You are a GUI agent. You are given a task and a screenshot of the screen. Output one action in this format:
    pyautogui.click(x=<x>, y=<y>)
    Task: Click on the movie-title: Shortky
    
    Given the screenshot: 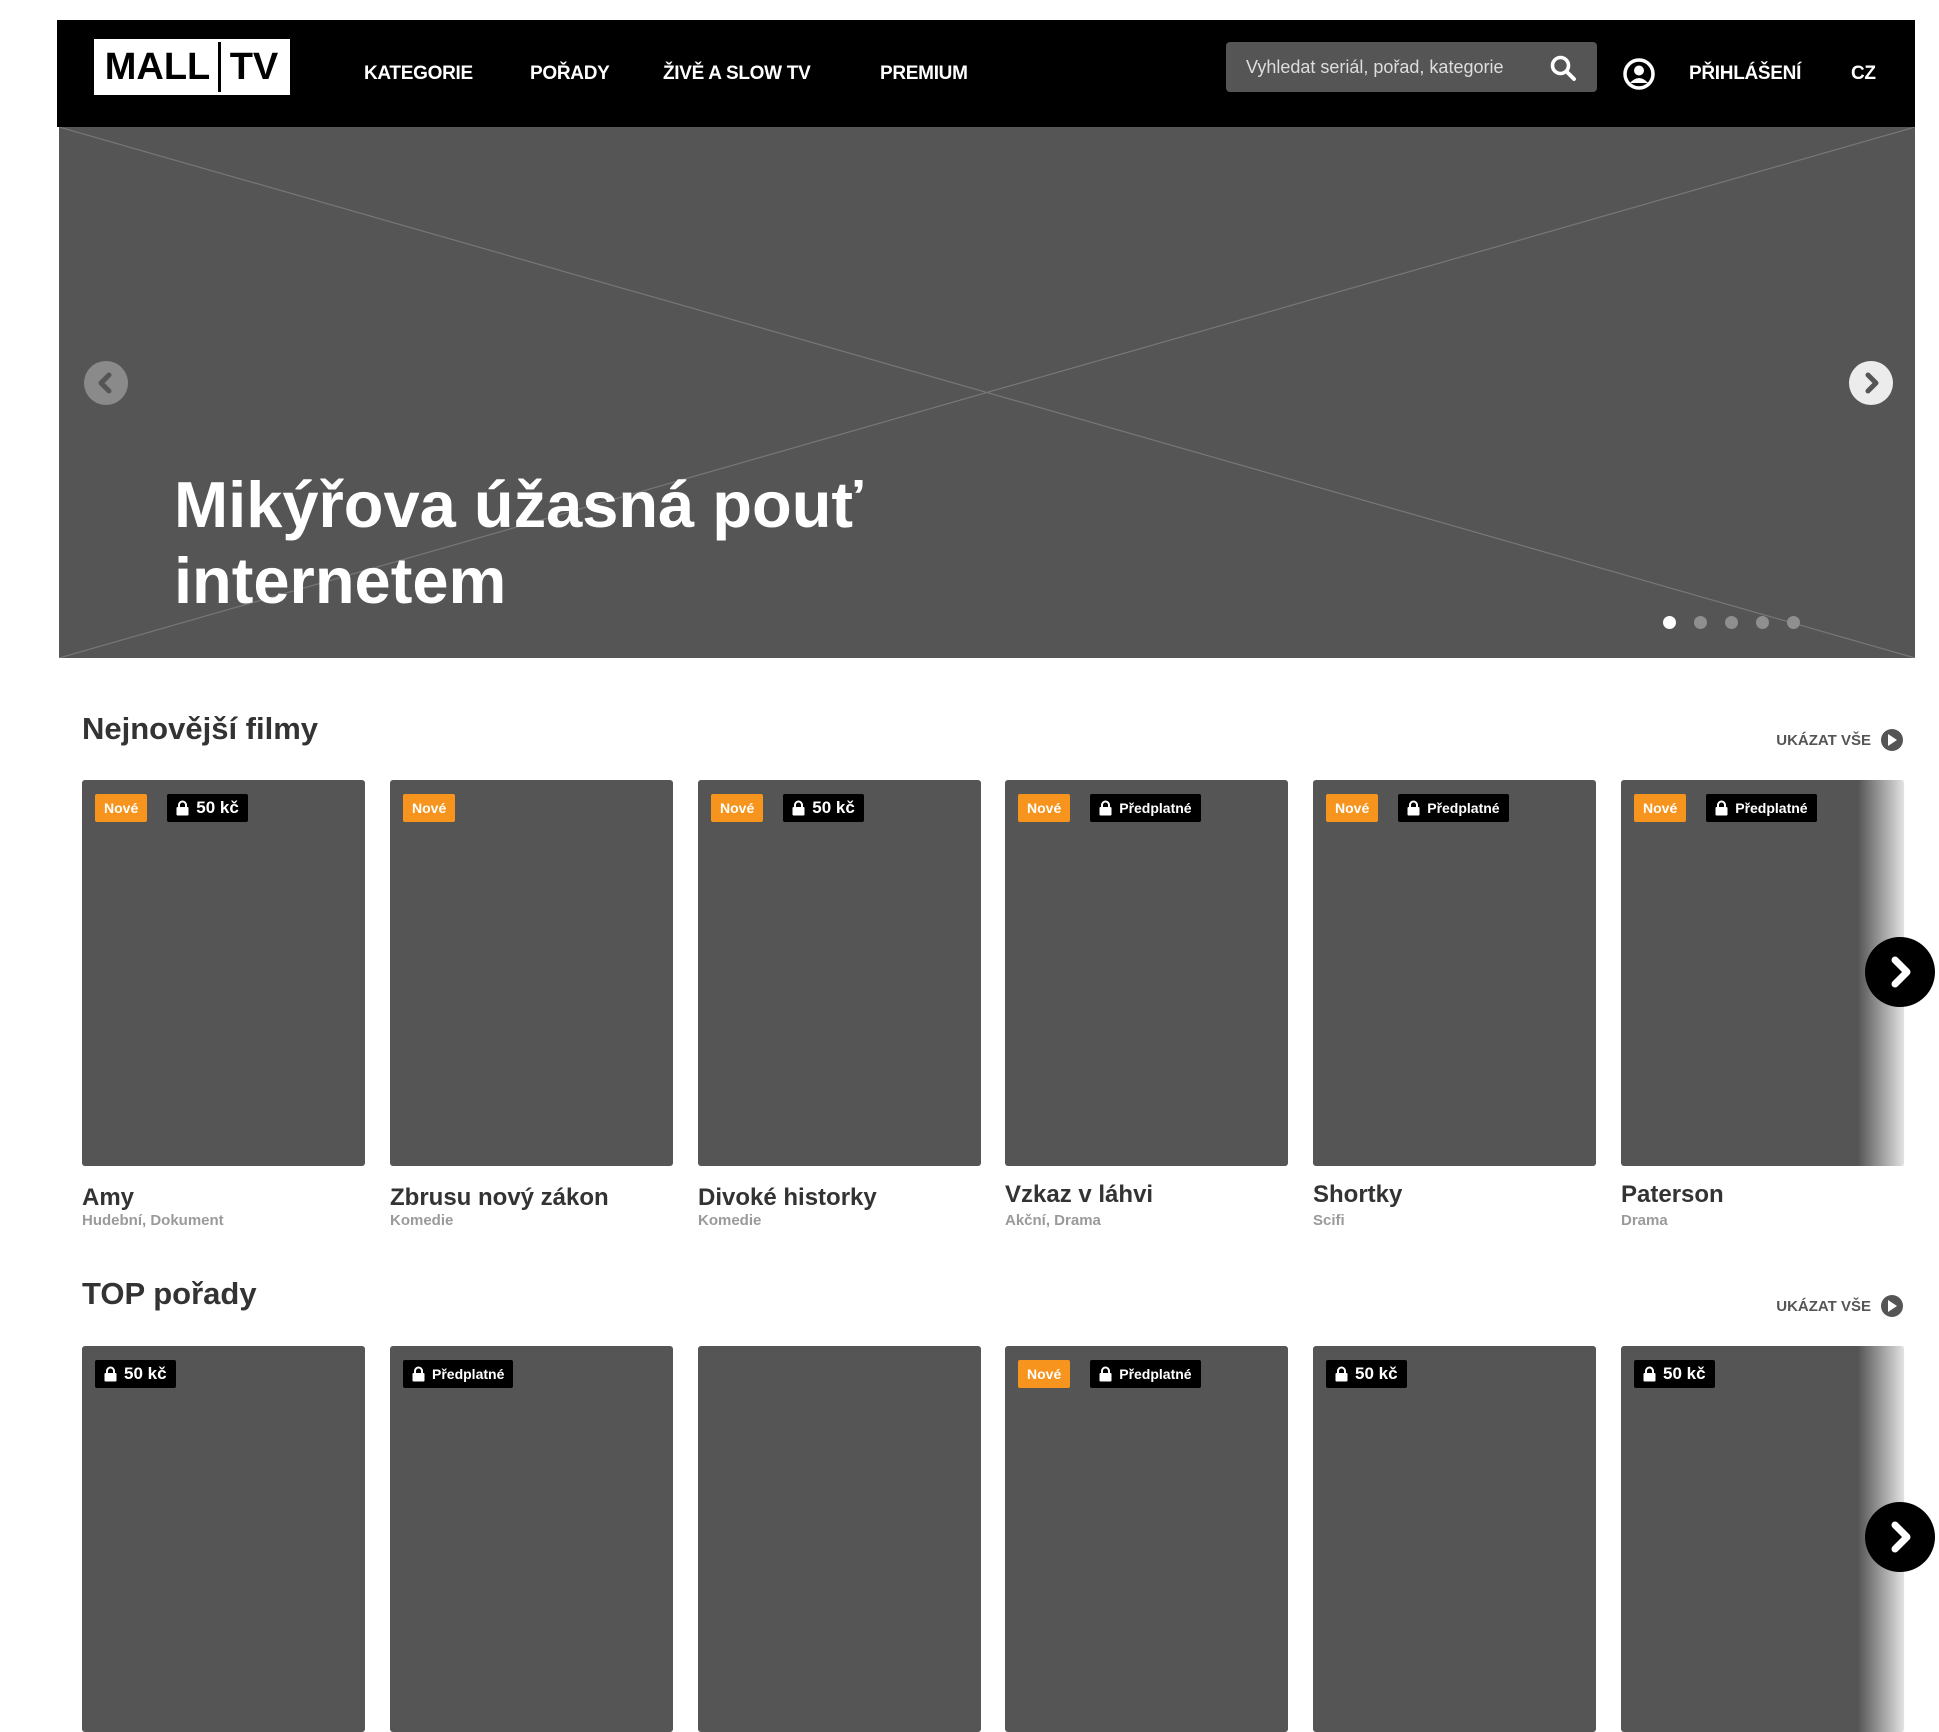 What is the action you would take?
    pyautogui.click(x=1357, y=1195)
    